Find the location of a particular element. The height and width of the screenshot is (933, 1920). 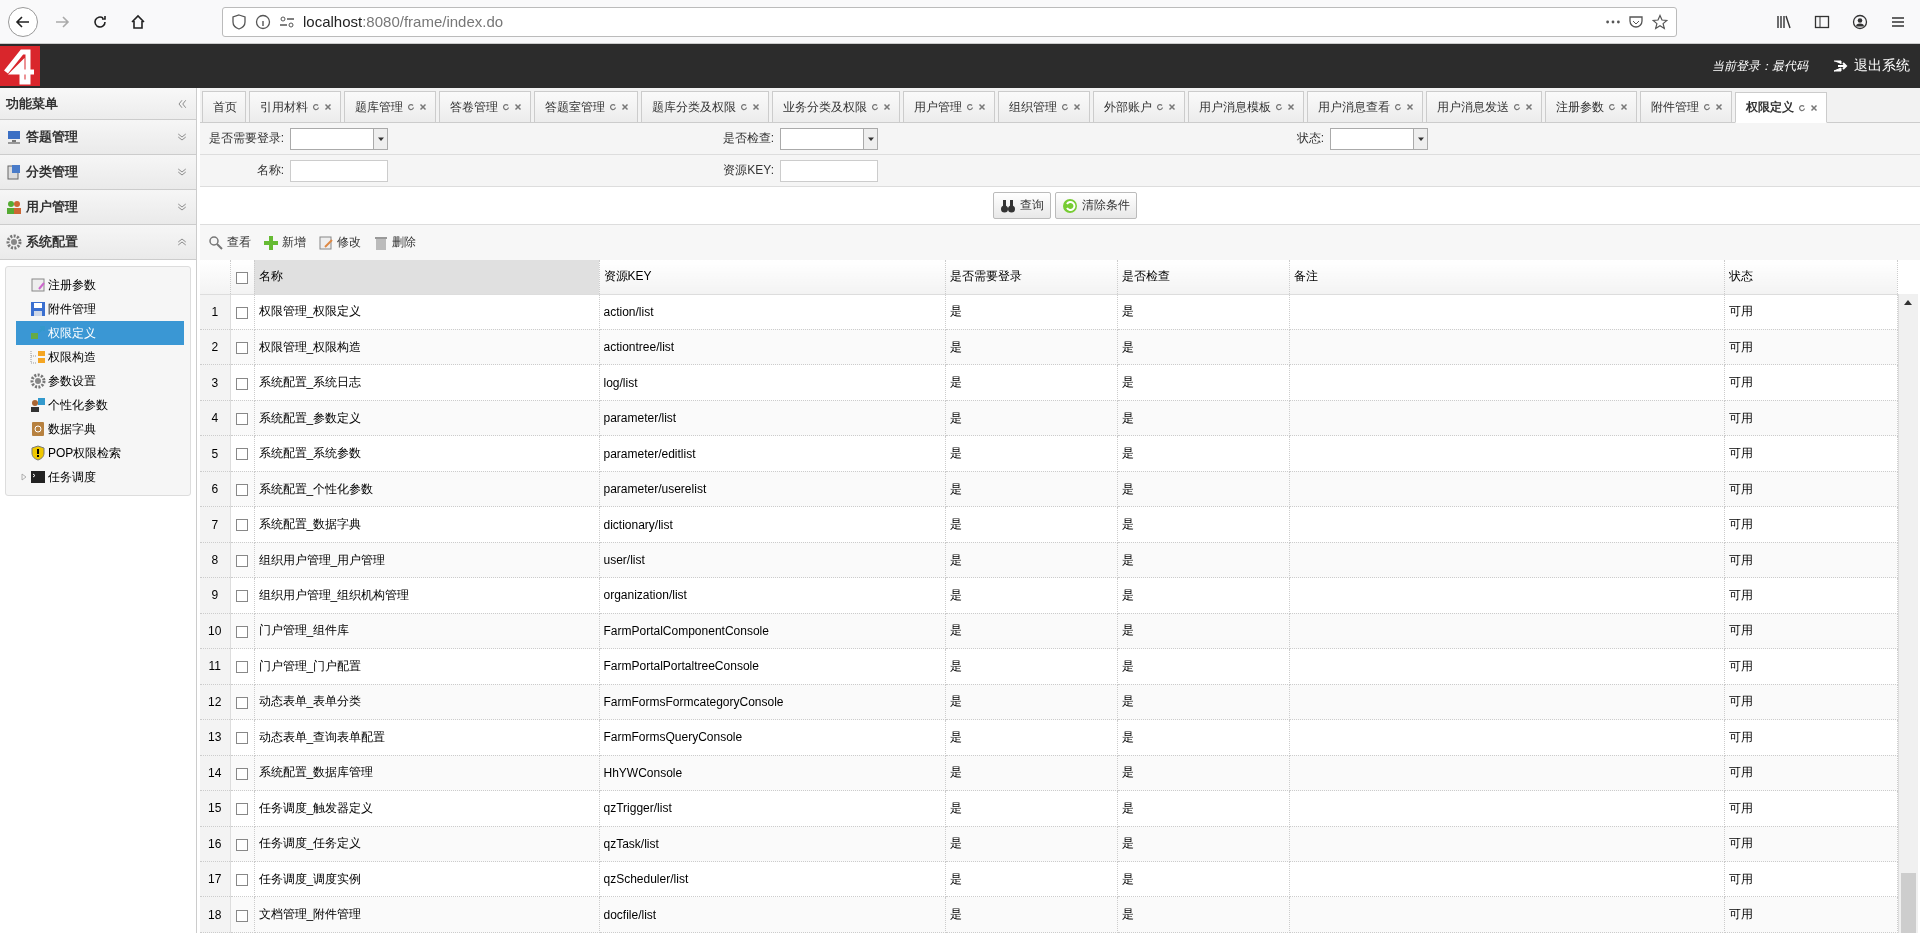

trash-icon is located at coordinates (381, 242).